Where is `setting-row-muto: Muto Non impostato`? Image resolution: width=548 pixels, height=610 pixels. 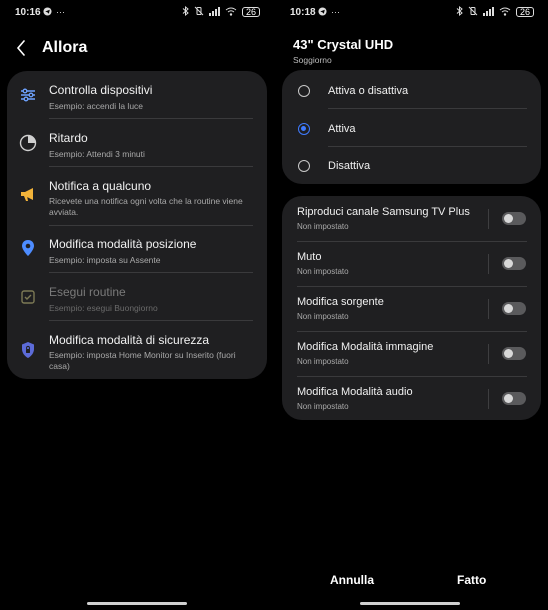
setting-row-muto: Muto Non impostato is located at coordinates (411, 271).